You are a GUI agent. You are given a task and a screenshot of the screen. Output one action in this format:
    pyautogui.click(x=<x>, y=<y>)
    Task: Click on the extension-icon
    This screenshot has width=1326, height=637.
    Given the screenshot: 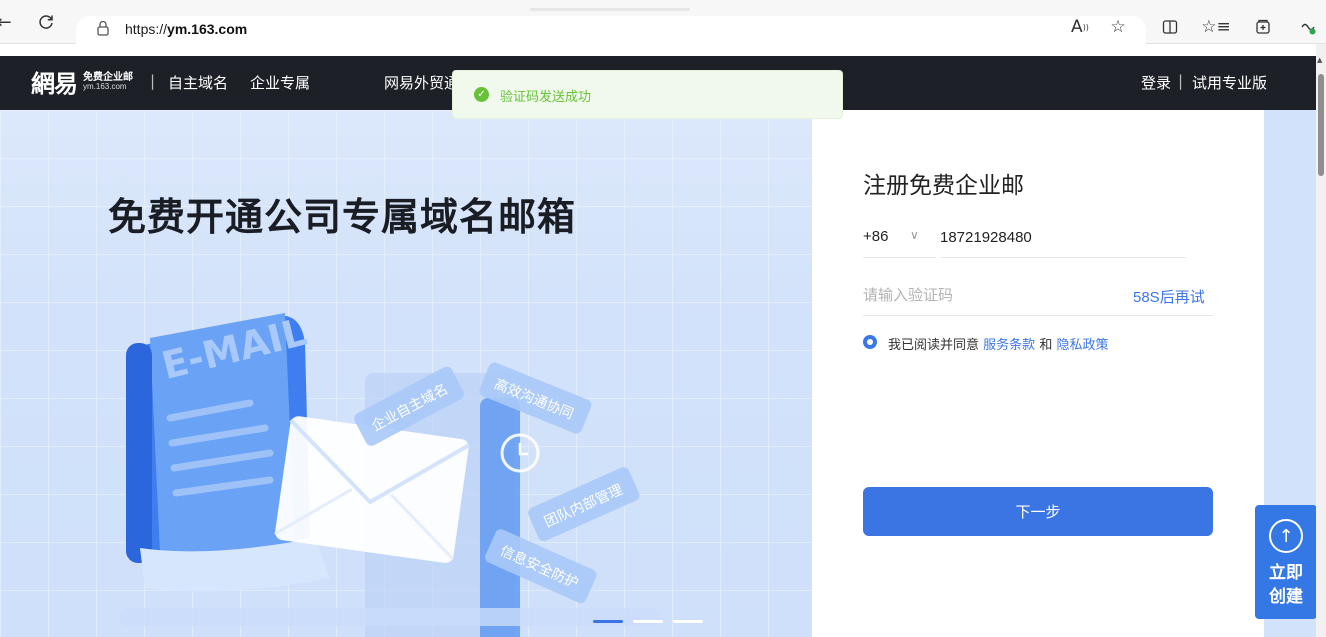 What is the action you would take?
    pyautogui.click(x=1308, y=27)
    